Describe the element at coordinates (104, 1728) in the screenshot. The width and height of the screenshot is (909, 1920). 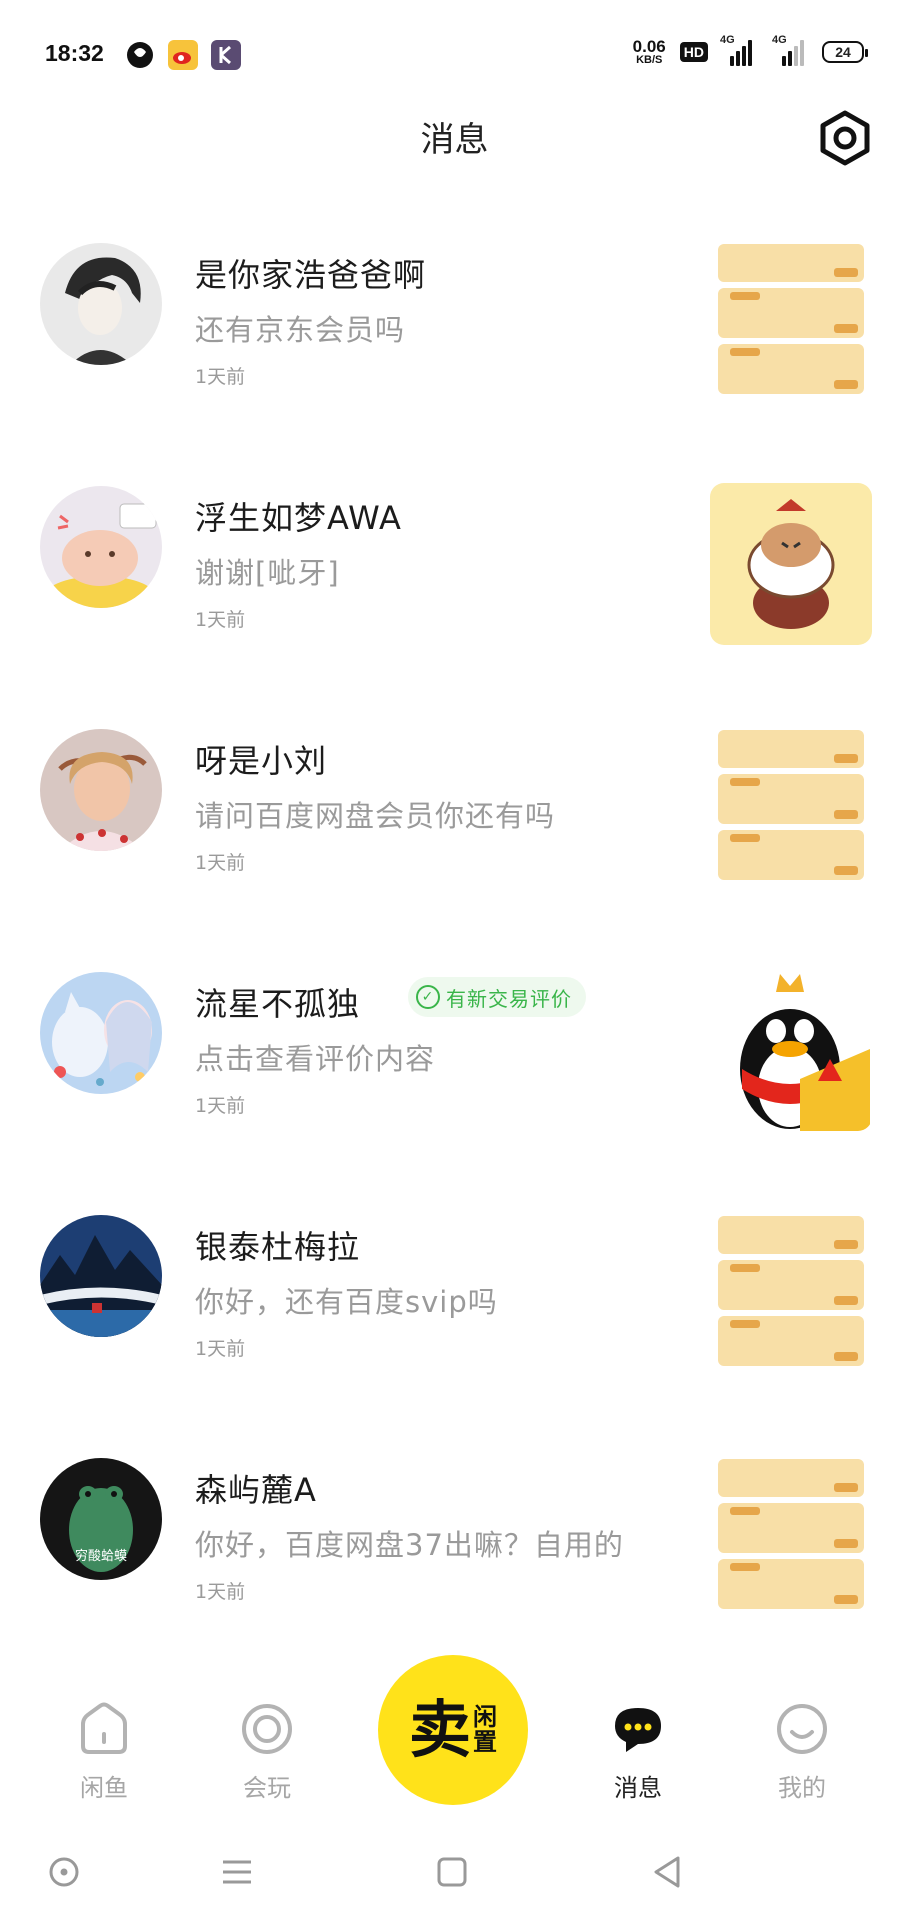
I see `home-icon` at that location.